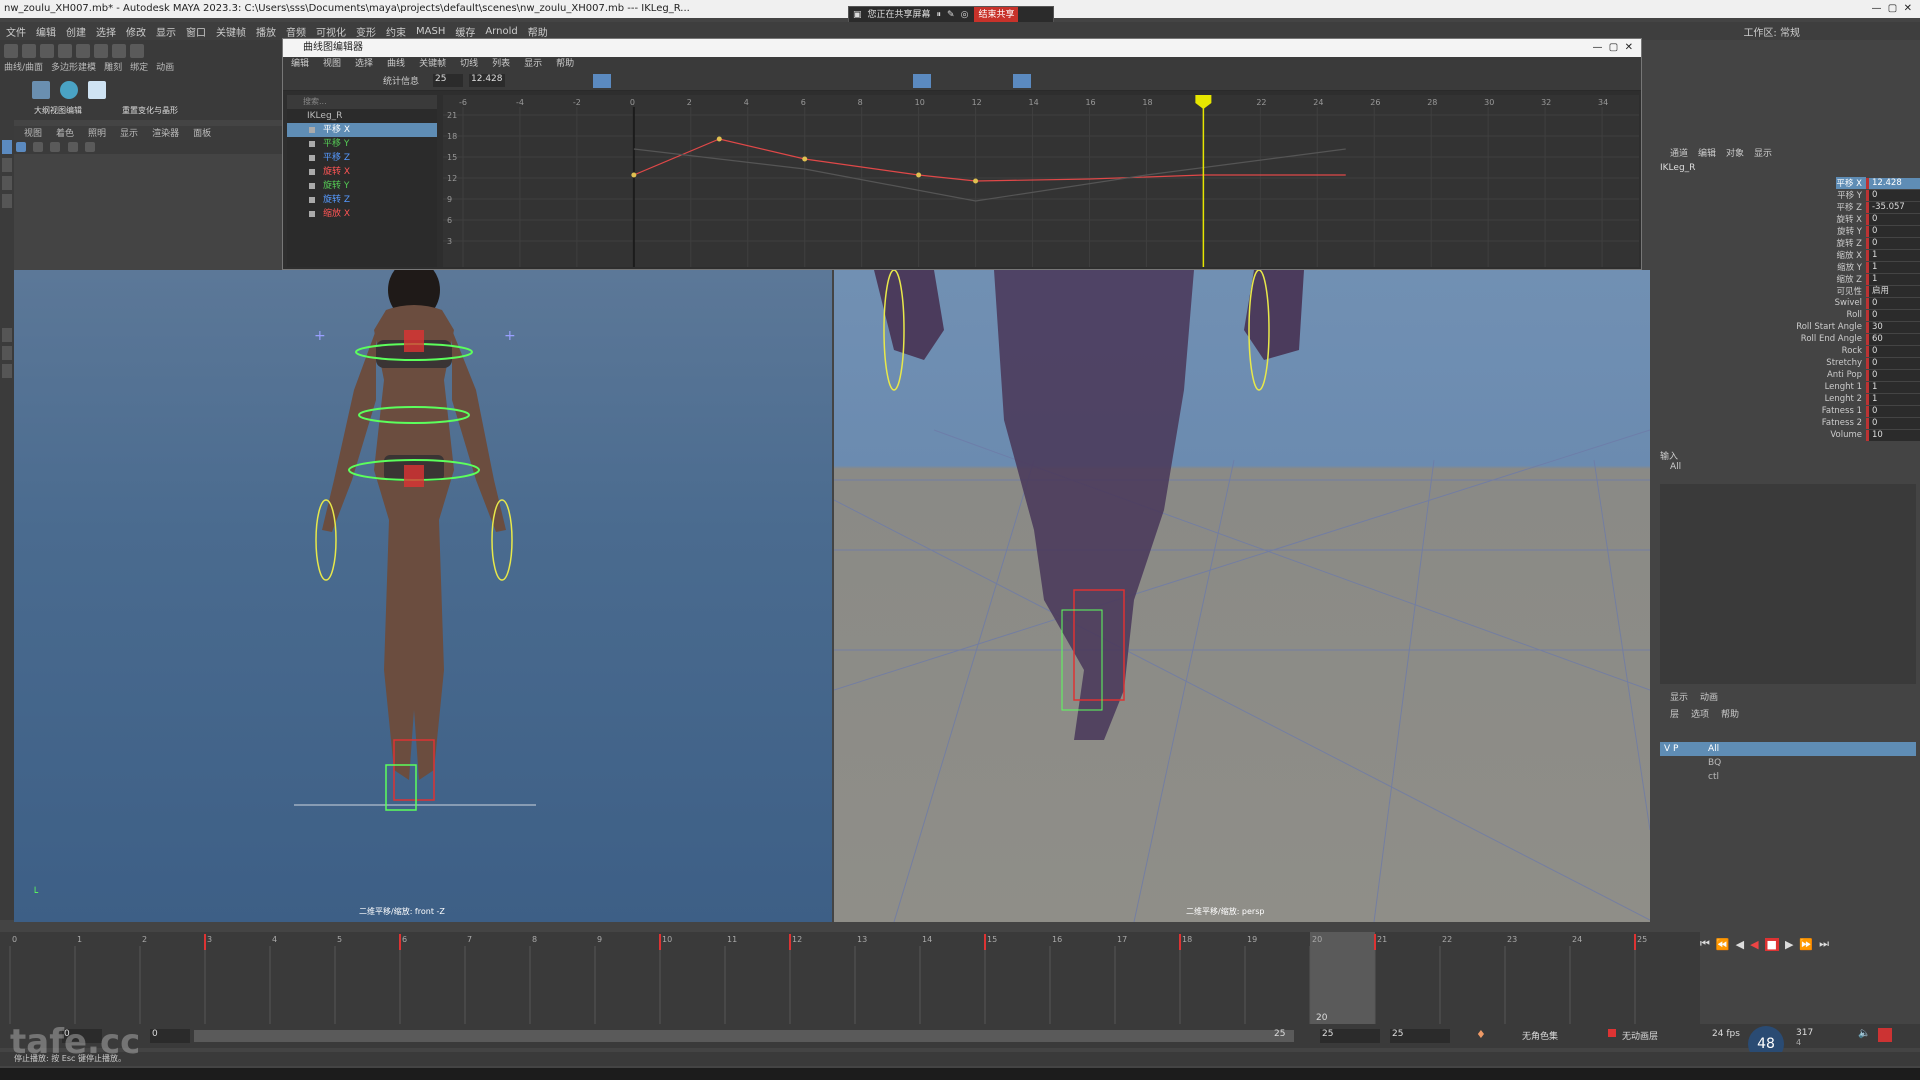 This screenshot has width=1920, height=1080. What do you see at coordinates (1788, 375) in the screenshot?
I see `channel-attribute-row: Anti Pop 0` at bounding box center [1788, 375].